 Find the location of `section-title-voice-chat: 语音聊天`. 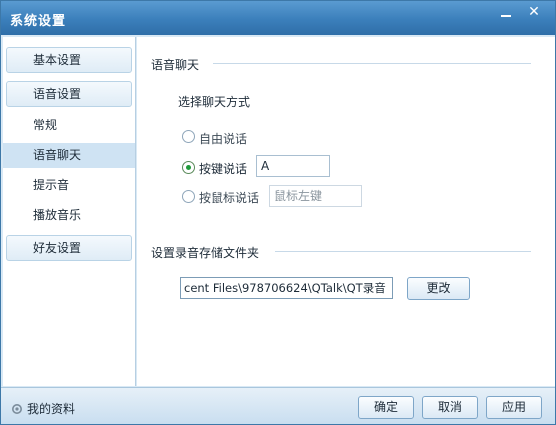

section-title-voice-chat: 语音聊天 is located at coordinates (175, 65).